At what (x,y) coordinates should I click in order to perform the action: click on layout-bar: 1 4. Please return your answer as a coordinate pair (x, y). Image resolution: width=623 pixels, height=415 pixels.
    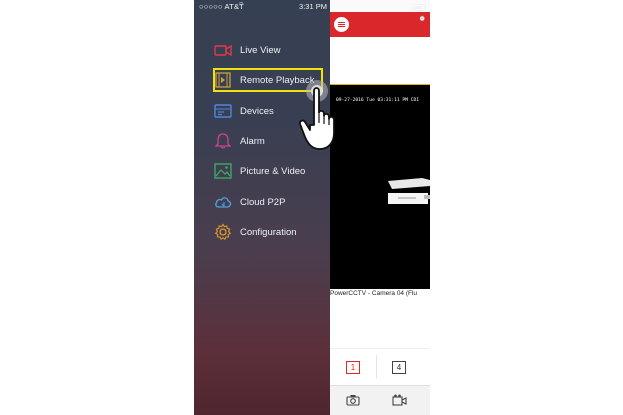
    Looking at the image, I should click on (380, 367).